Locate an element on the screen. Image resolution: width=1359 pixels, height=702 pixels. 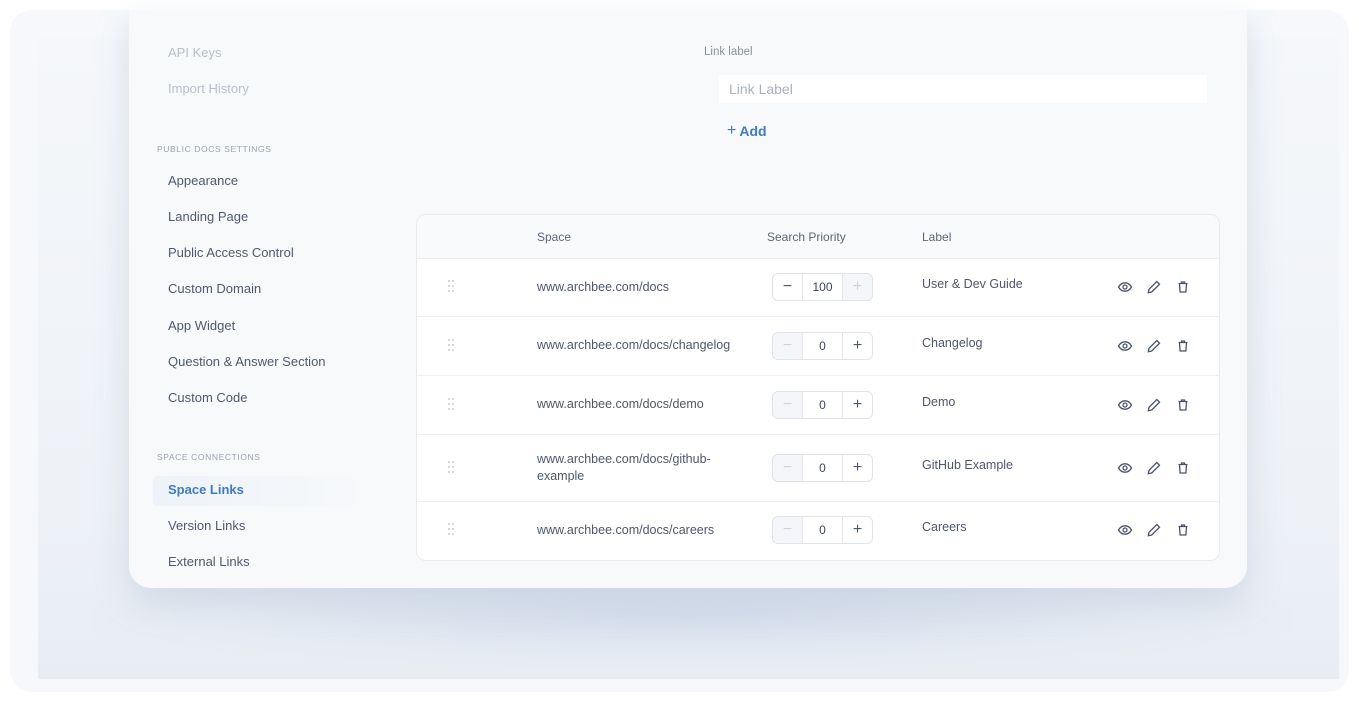
cell-link-label: Careers is located at coordinates (944, 527).